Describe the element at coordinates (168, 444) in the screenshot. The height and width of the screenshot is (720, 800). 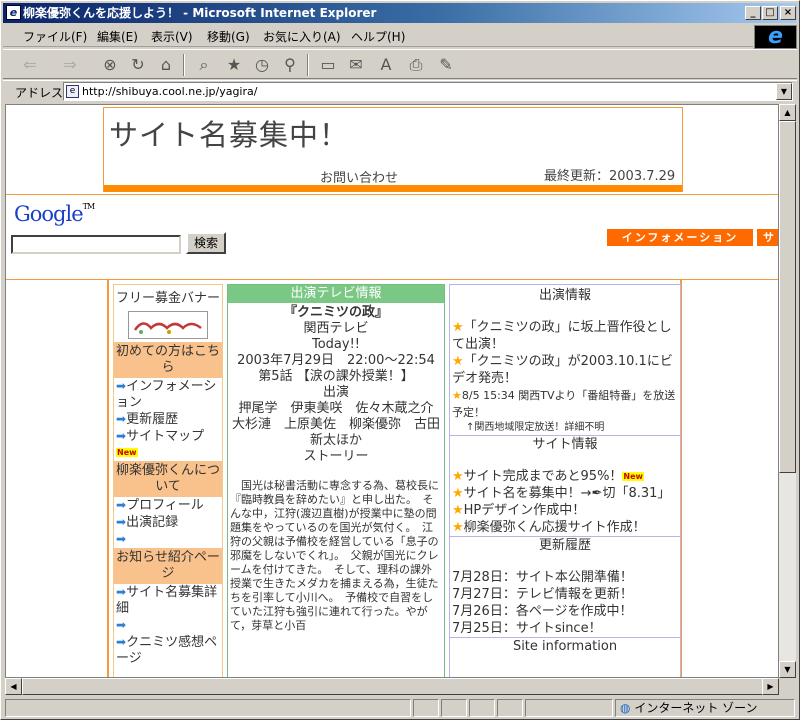
I see `nav-sitemap: ➡サイトマップNew` at that location.